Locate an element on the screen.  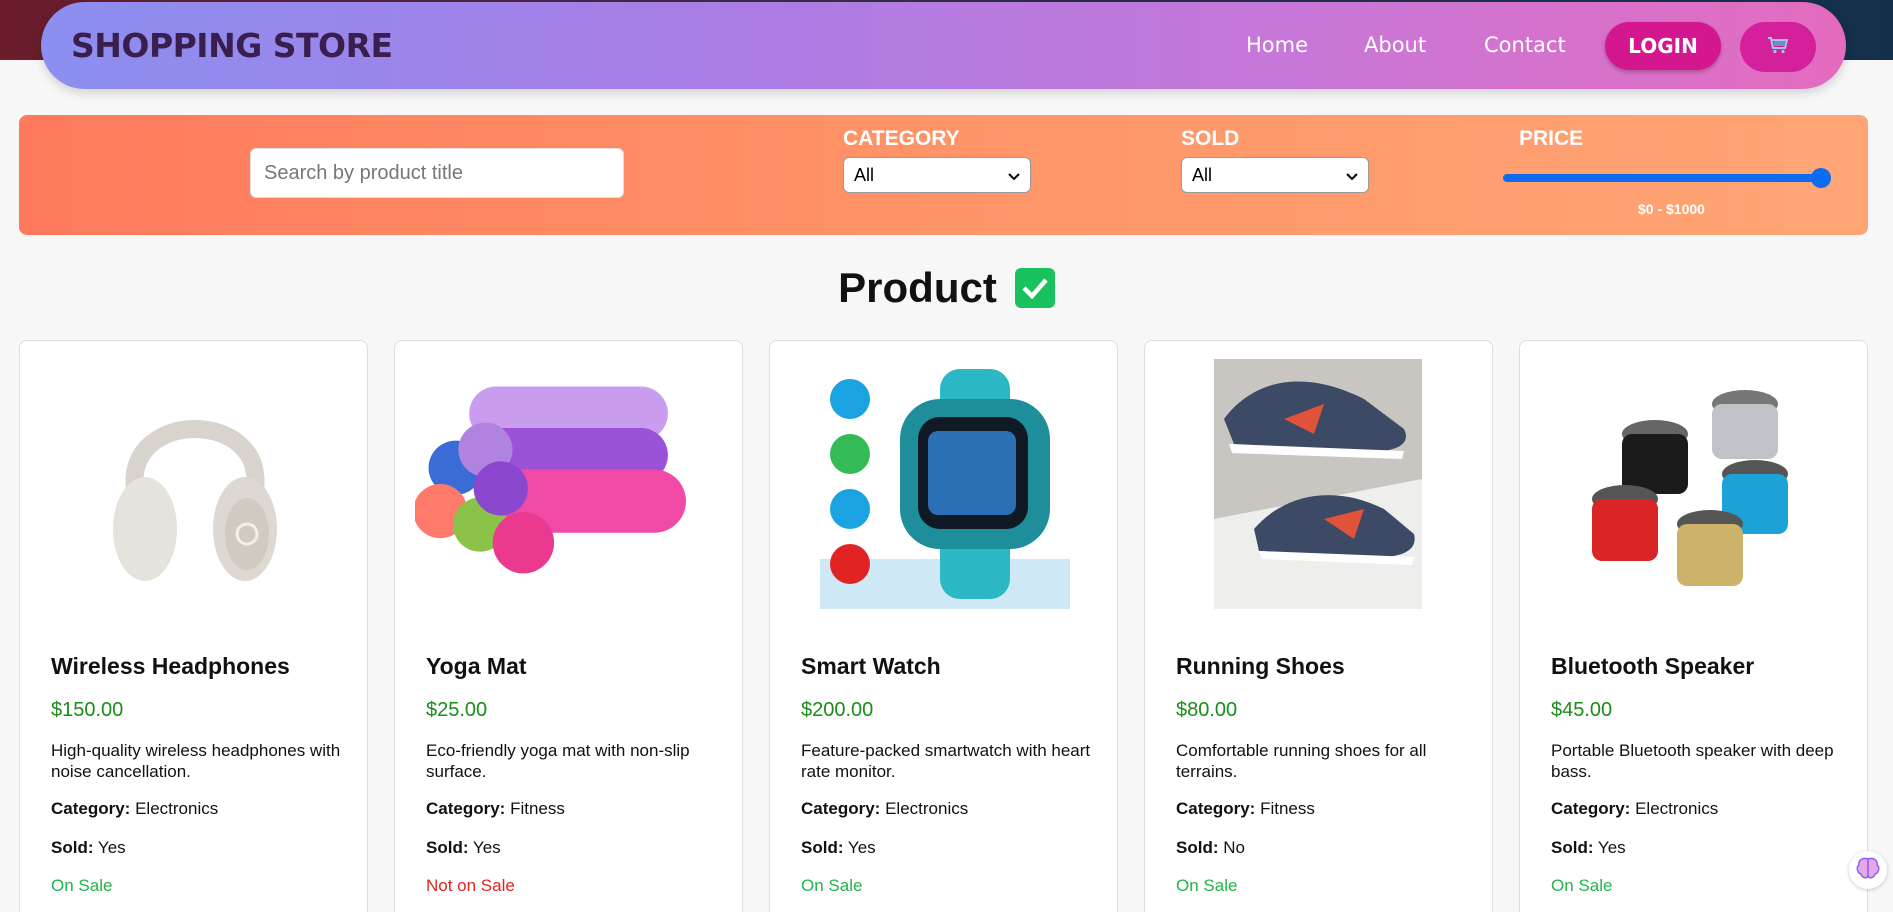
product-sold-row: Sold: No is located at coordinates (1210, 848).